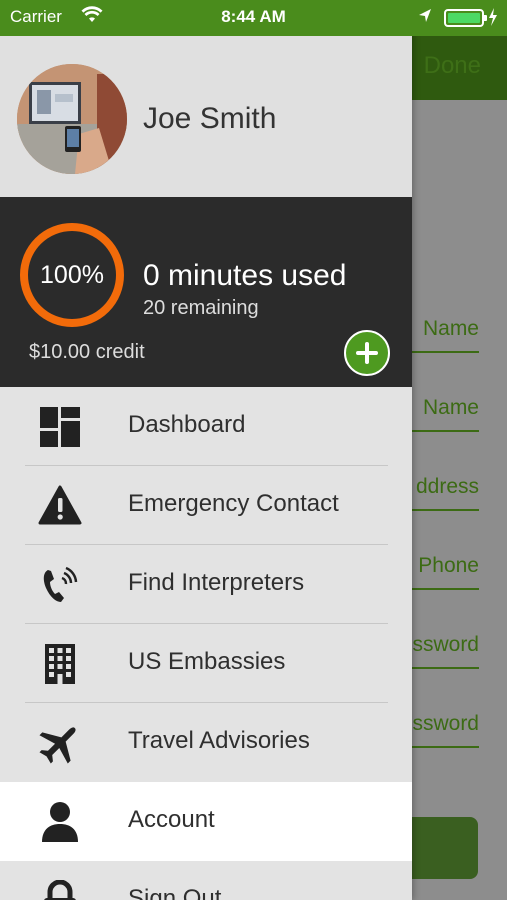 This screenshot has height=900, width=507. I want to click on profile-header: Joe Smith, so click(206, 116).